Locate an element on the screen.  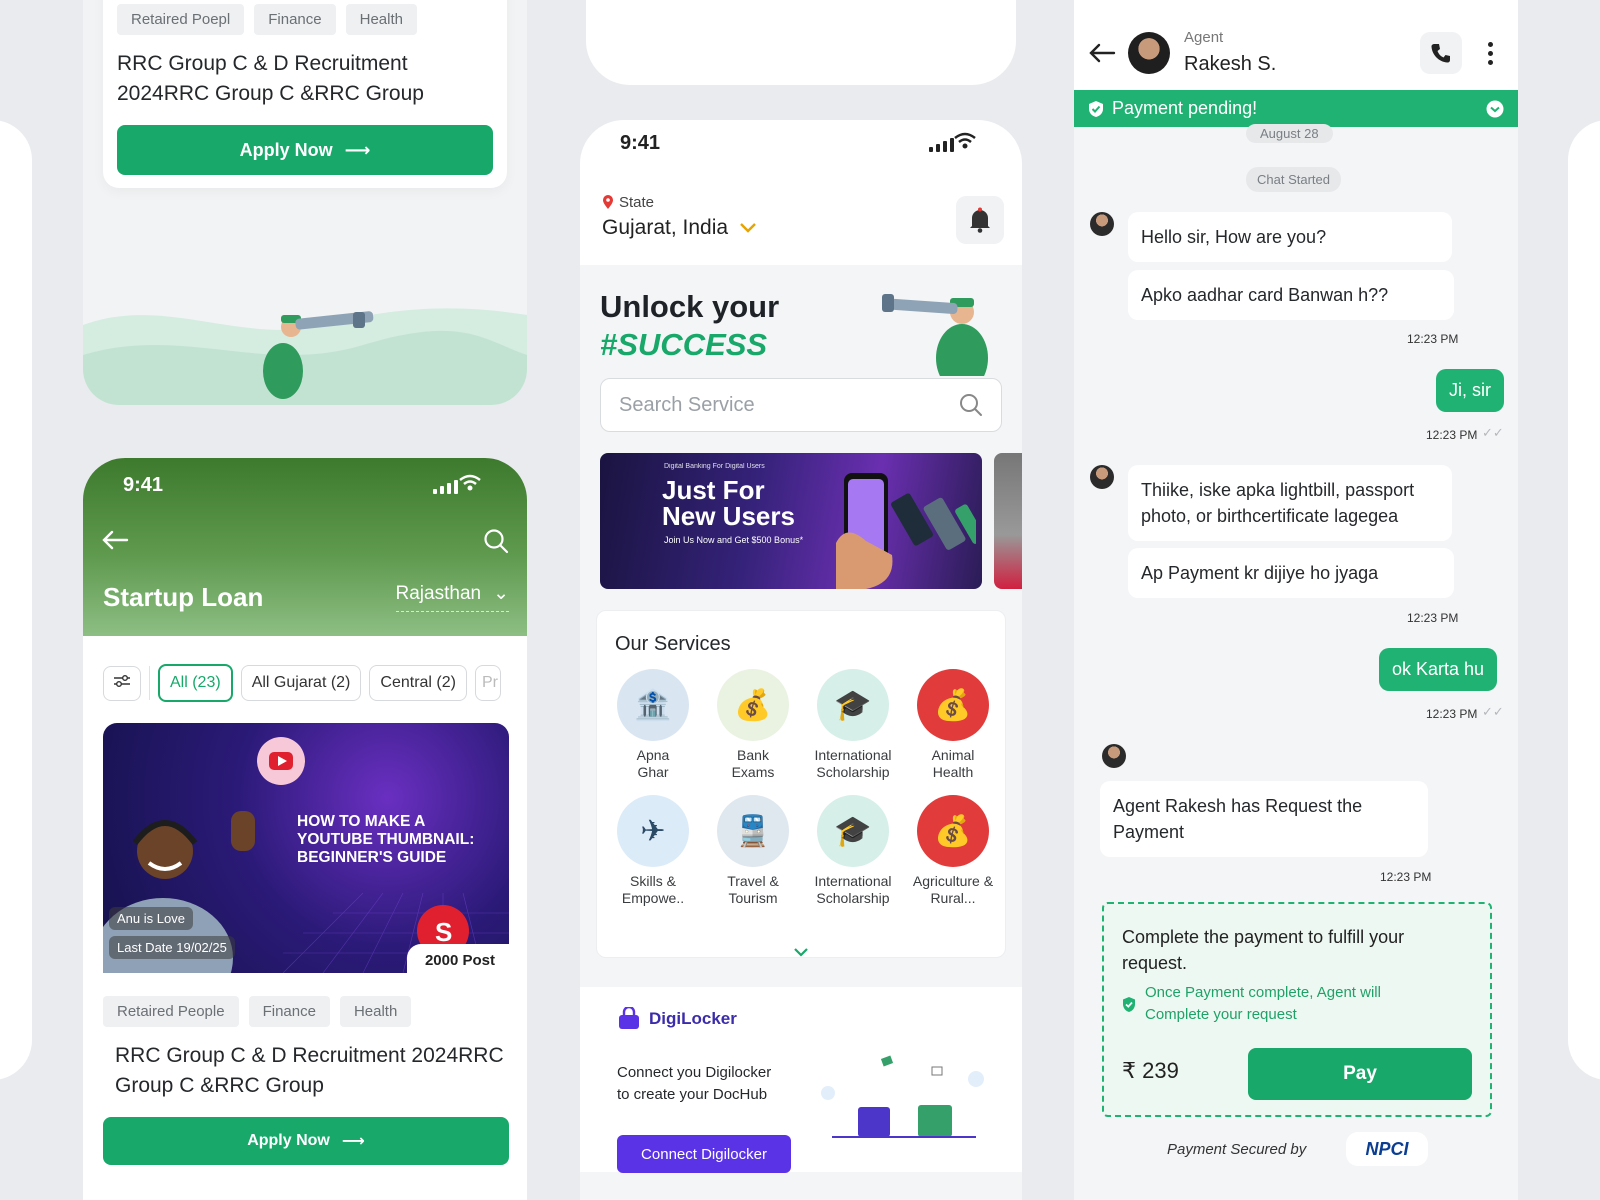
message-user: ok Karta hu is located at coordinates (1438, 669).